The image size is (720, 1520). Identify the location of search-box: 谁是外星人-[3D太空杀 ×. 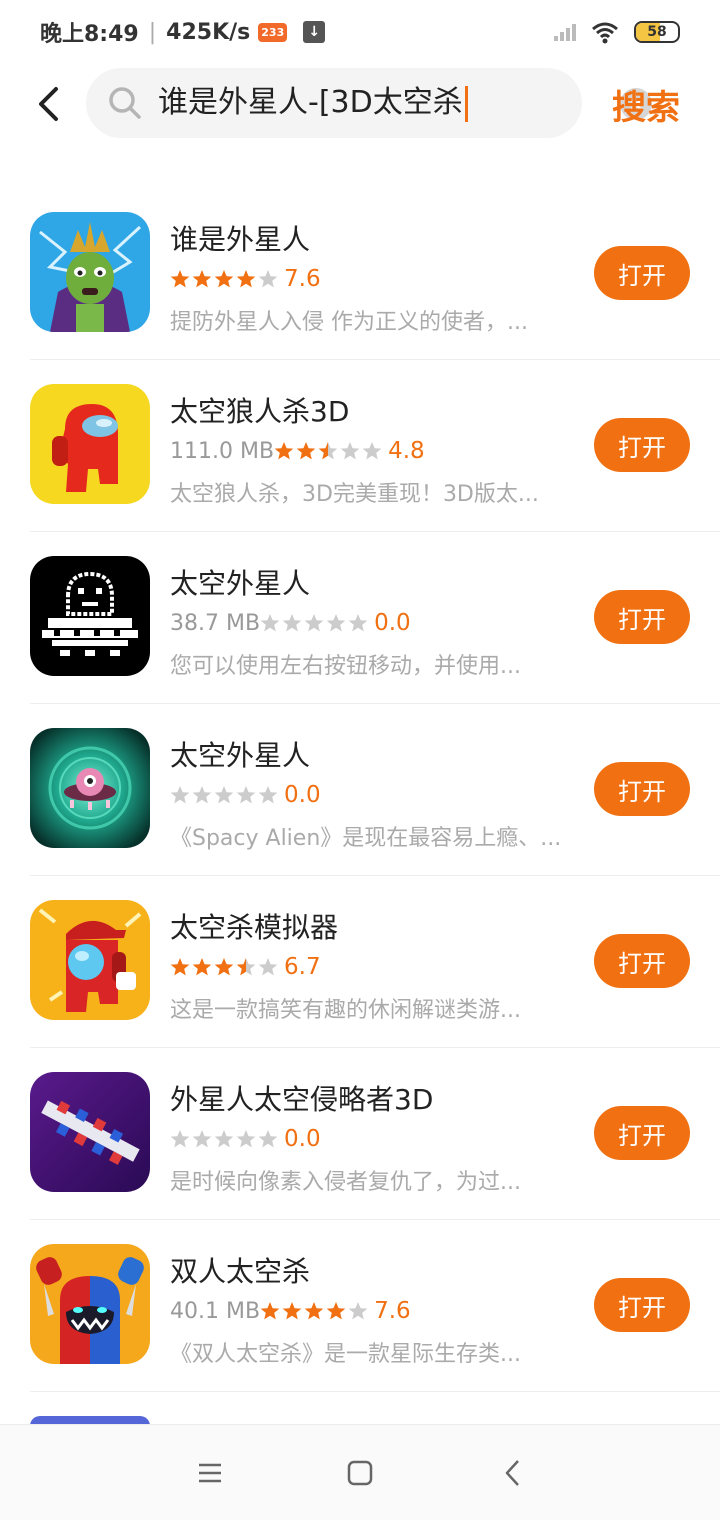
(369, 103).